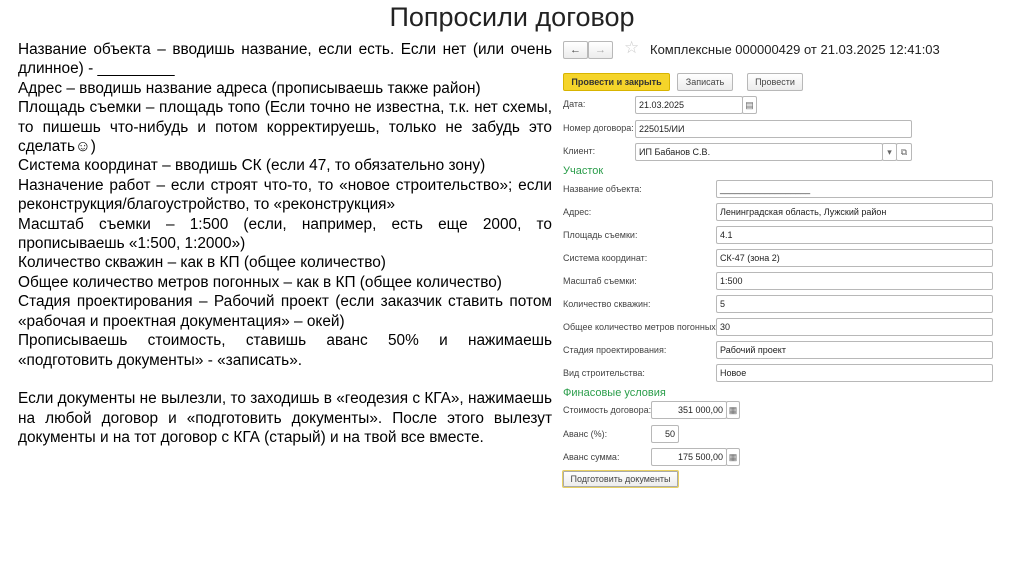 This screenshot has width=1024, height=574. I want to click on site-field-input: __________________, so click(854, 189).